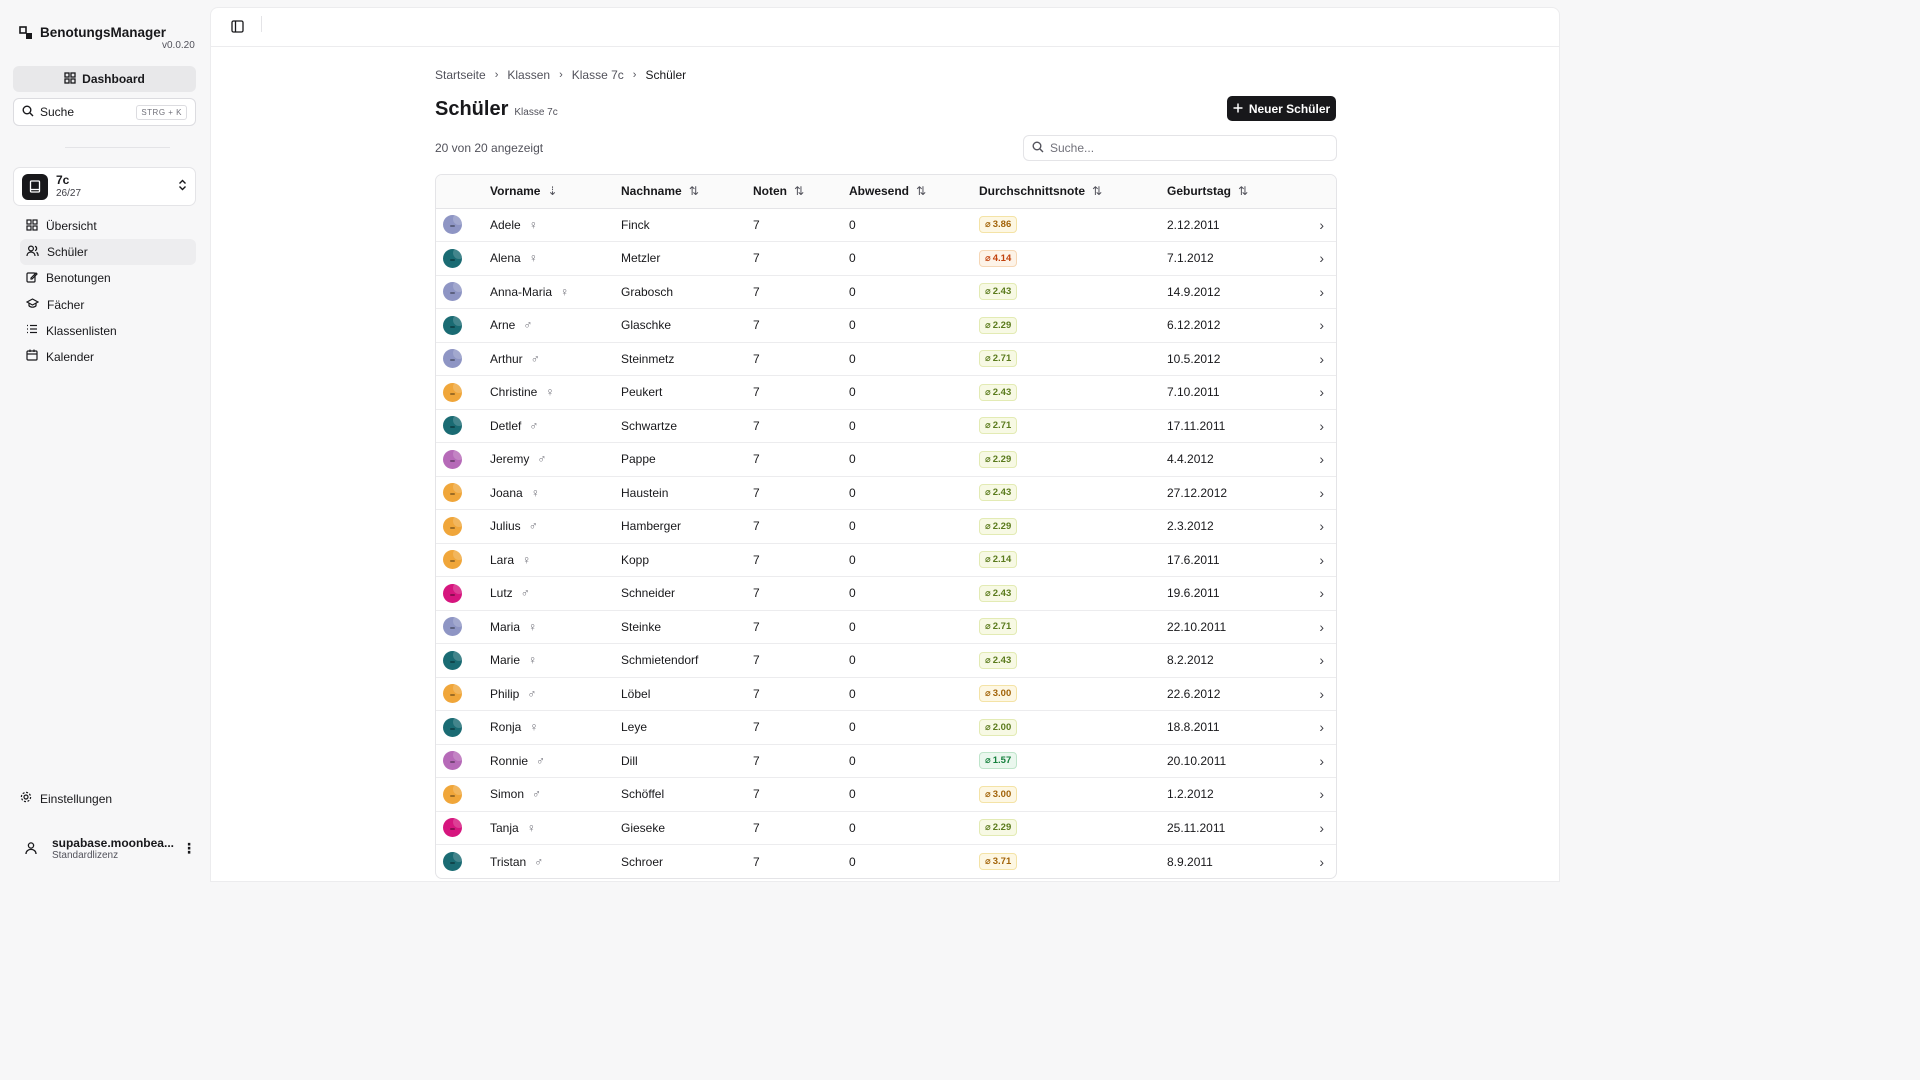 This screenshot has width=1920, height=1080. I want to click on header-geburtstag: Geburtstag ⇅, so click(1238, 192).